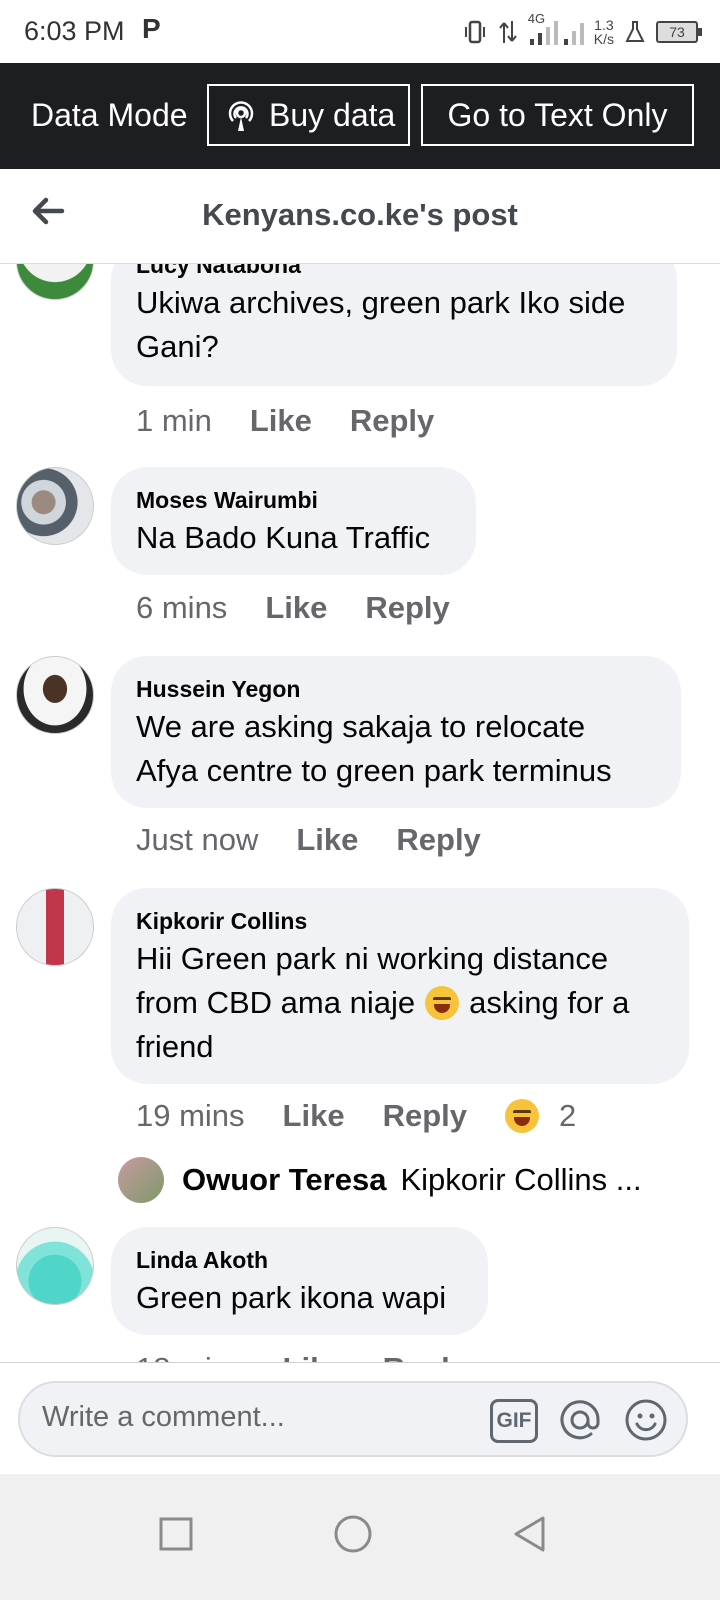  Describe the element at coordinates (474, 32) in the screenshot. I see `vibrate-icon` at that location.